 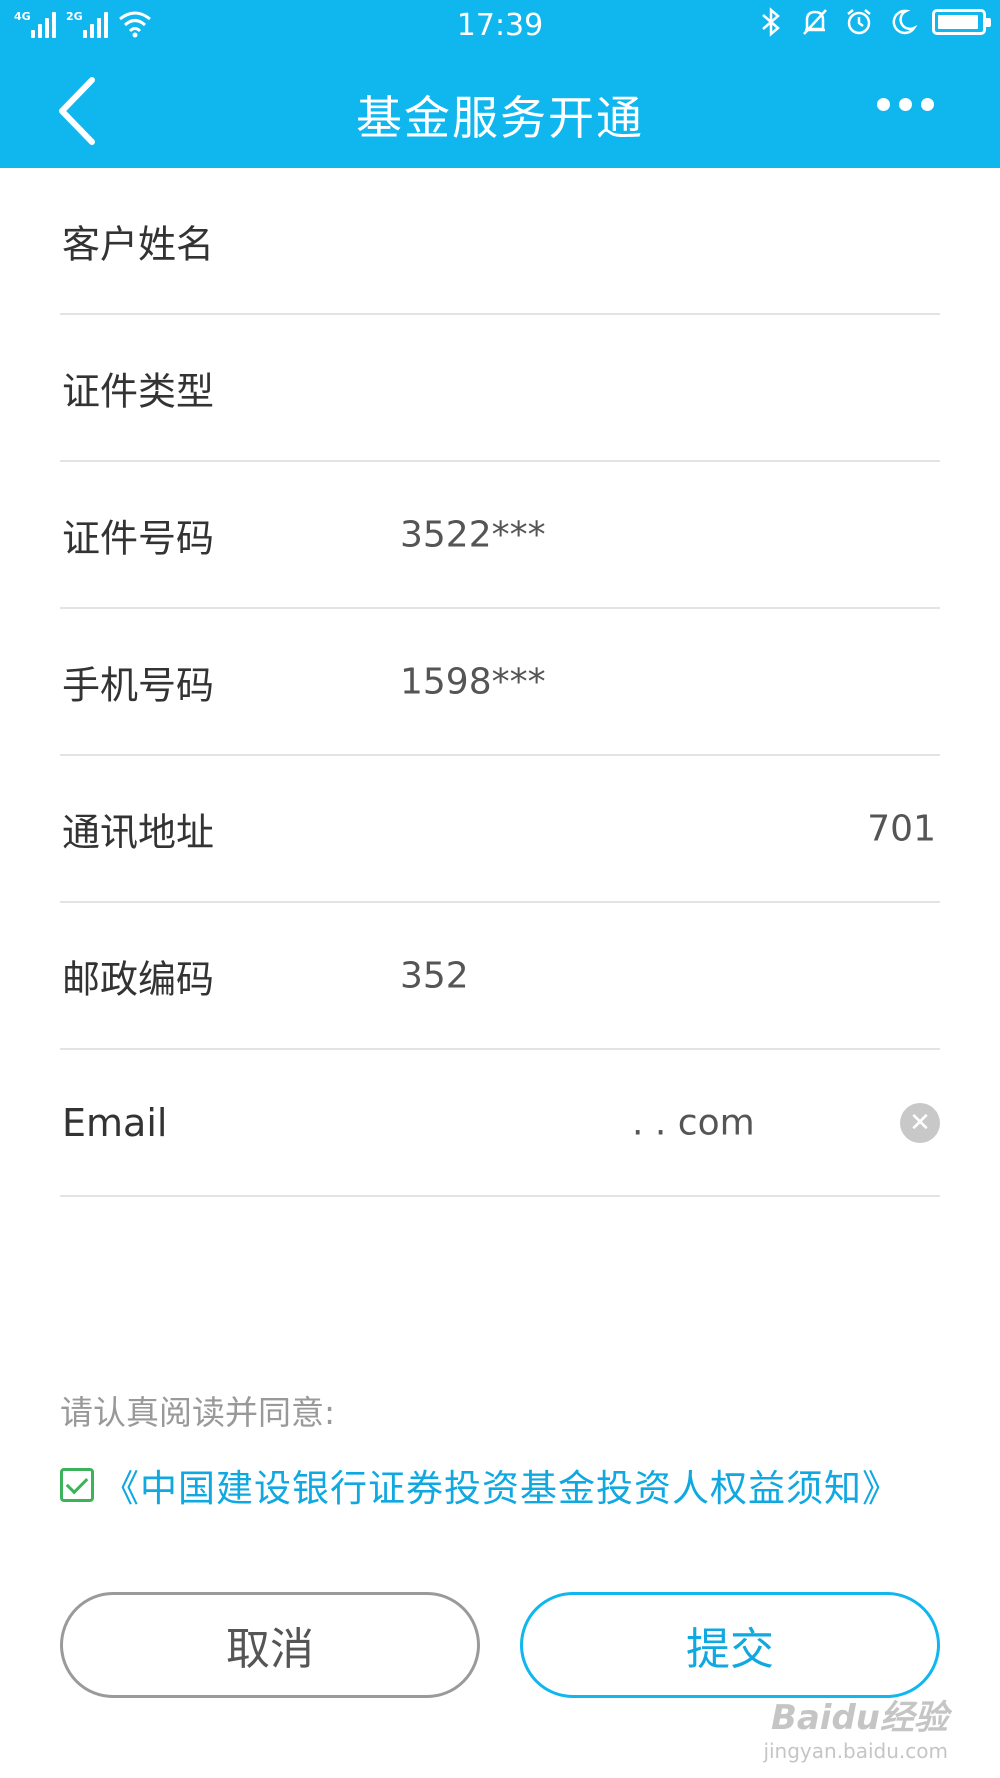 I want to click on field-postcode: 邮政编码 352, so click(x=500, y=976).